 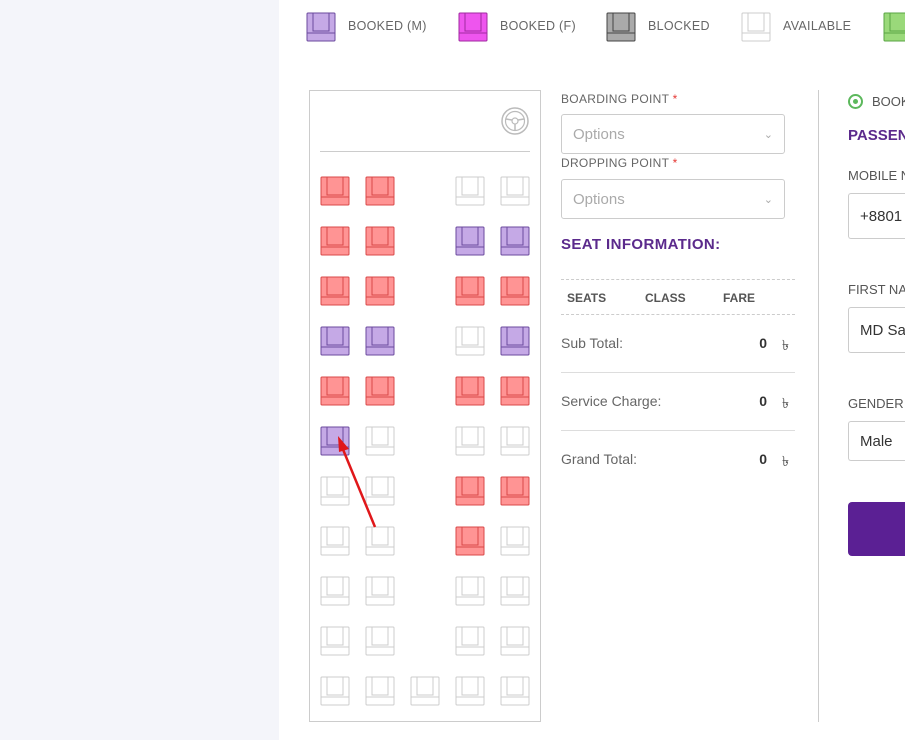 What do you see at coordinates (679, 26) in the screenshot?
I see `legend-label: BLOCKED` at bounding box center [679, 26].